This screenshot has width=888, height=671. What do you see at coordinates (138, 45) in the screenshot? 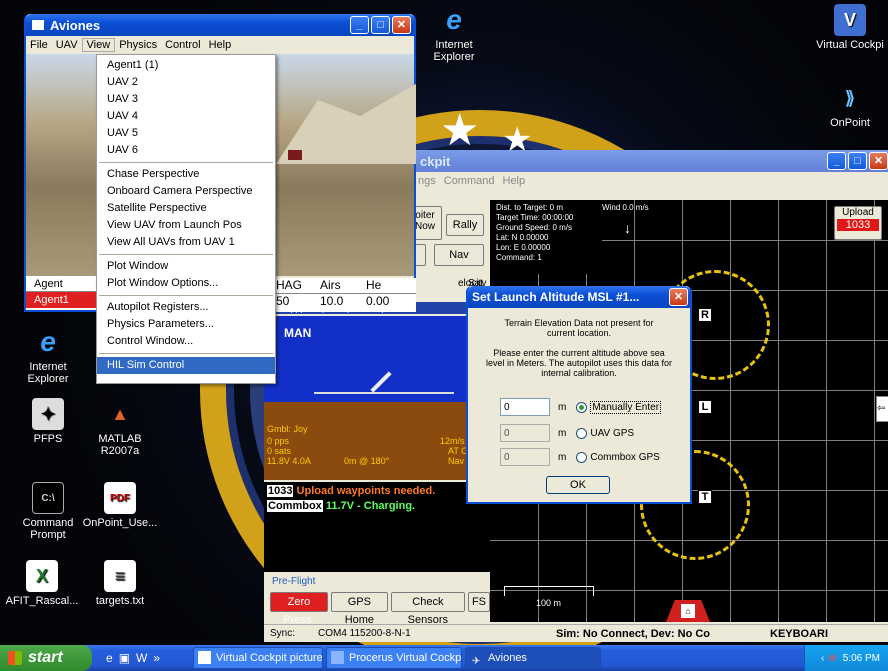
I see `menu-physics: Physics` at bounding box center [138, 45].